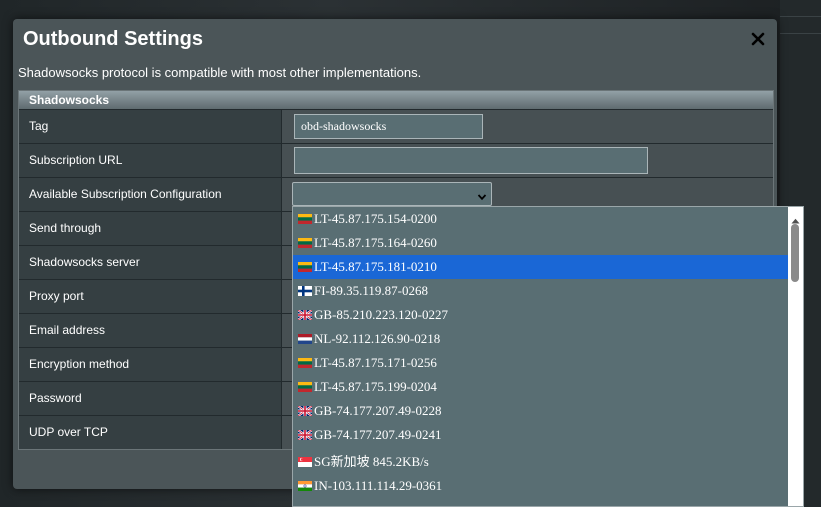  Describe the element at coordinates (150, 228) in the screenshot. I see `send-through-label: Send through` at that location.